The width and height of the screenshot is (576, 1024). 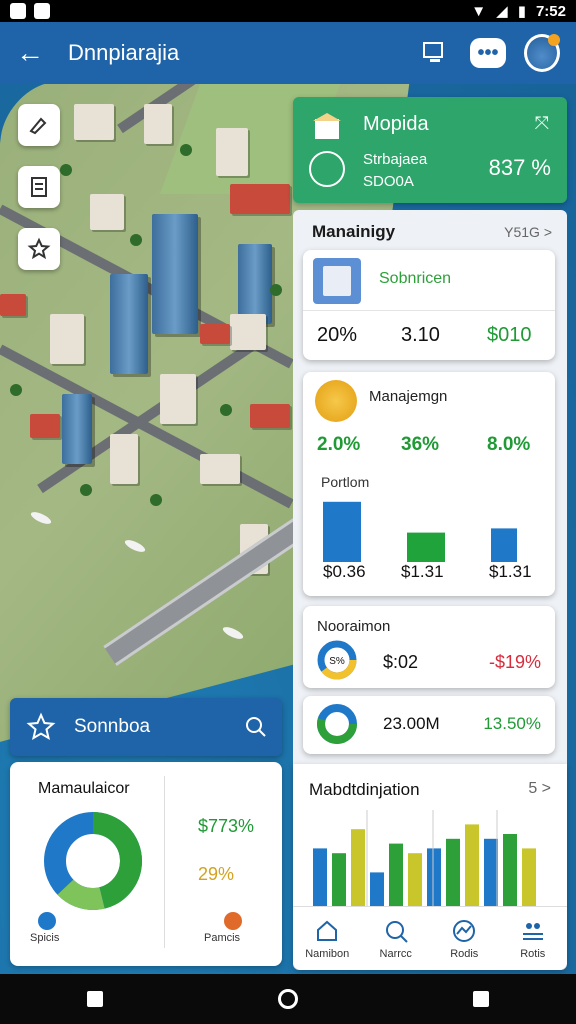 I want to click on home-button, so click(x=287, y=999).